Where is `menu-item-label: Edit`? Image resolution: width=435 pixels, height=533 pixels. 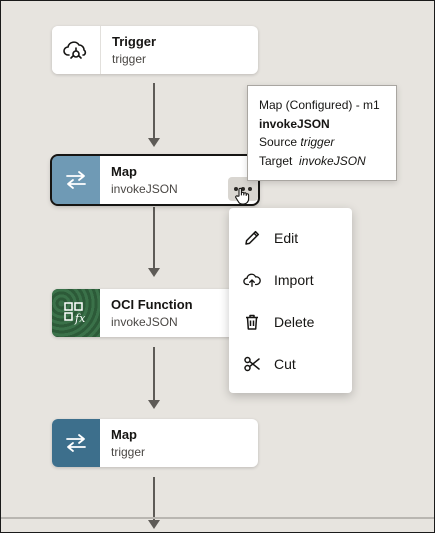
menu-item-label: Edit is located at coordinates (286, 238).